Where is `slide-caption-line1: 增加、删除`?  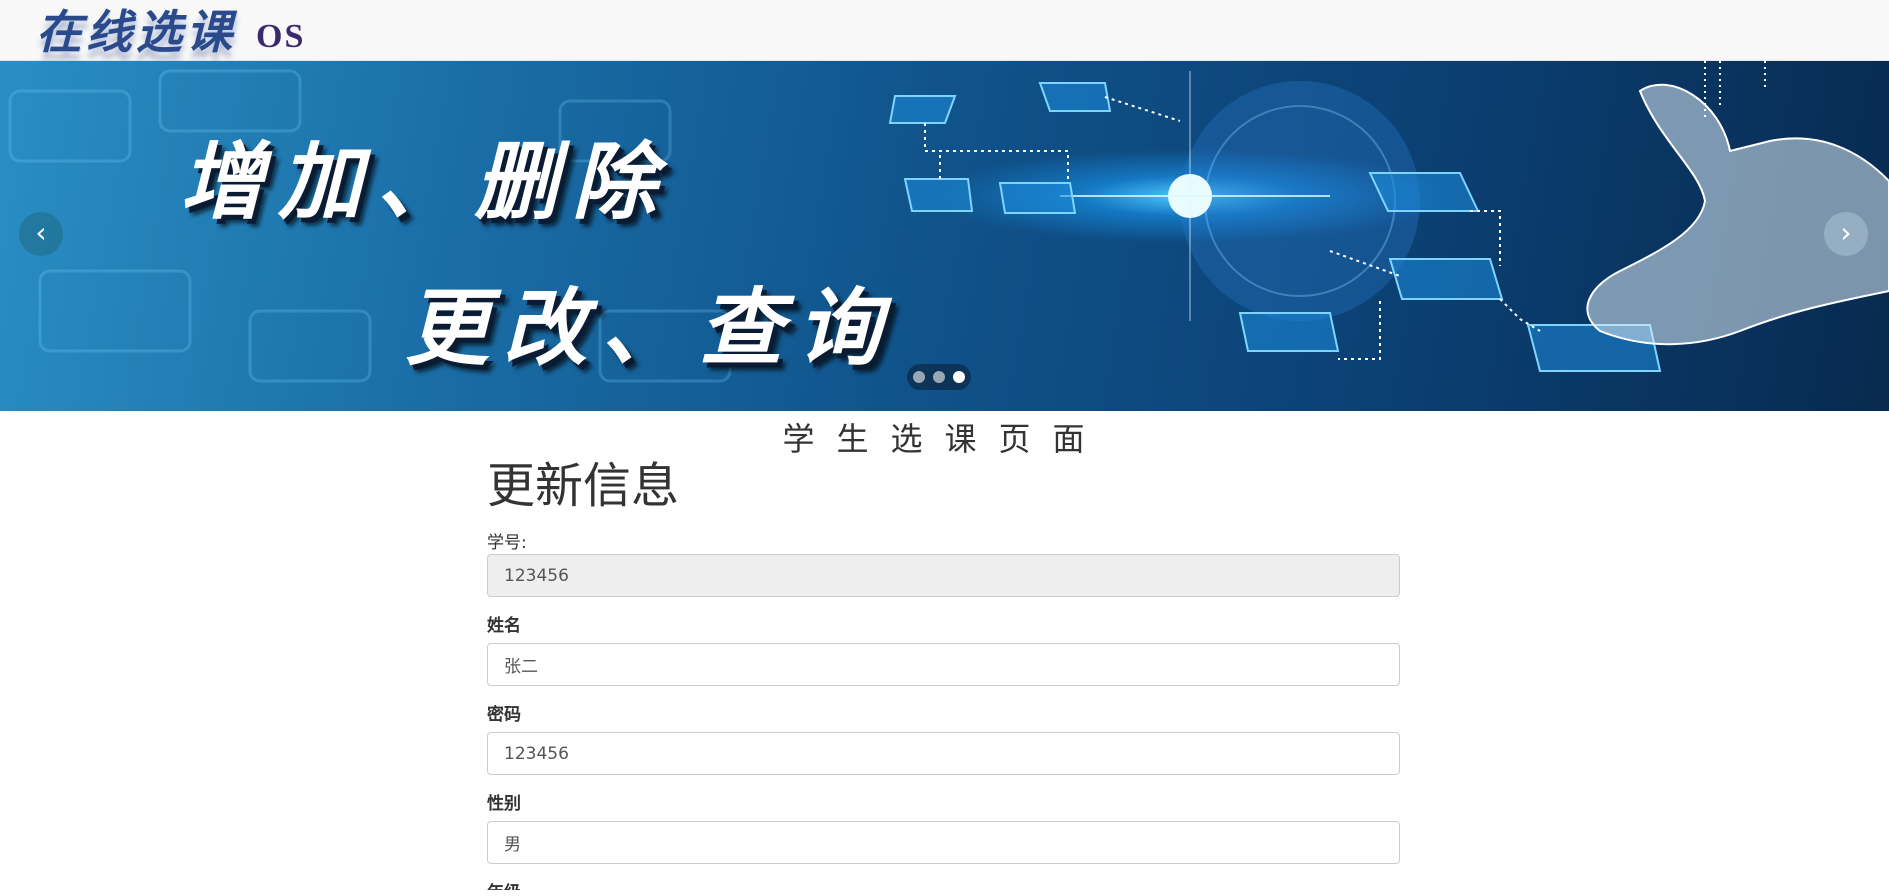 slide-caption-line1: 增加、删除 is located at coordinates (425, 181).